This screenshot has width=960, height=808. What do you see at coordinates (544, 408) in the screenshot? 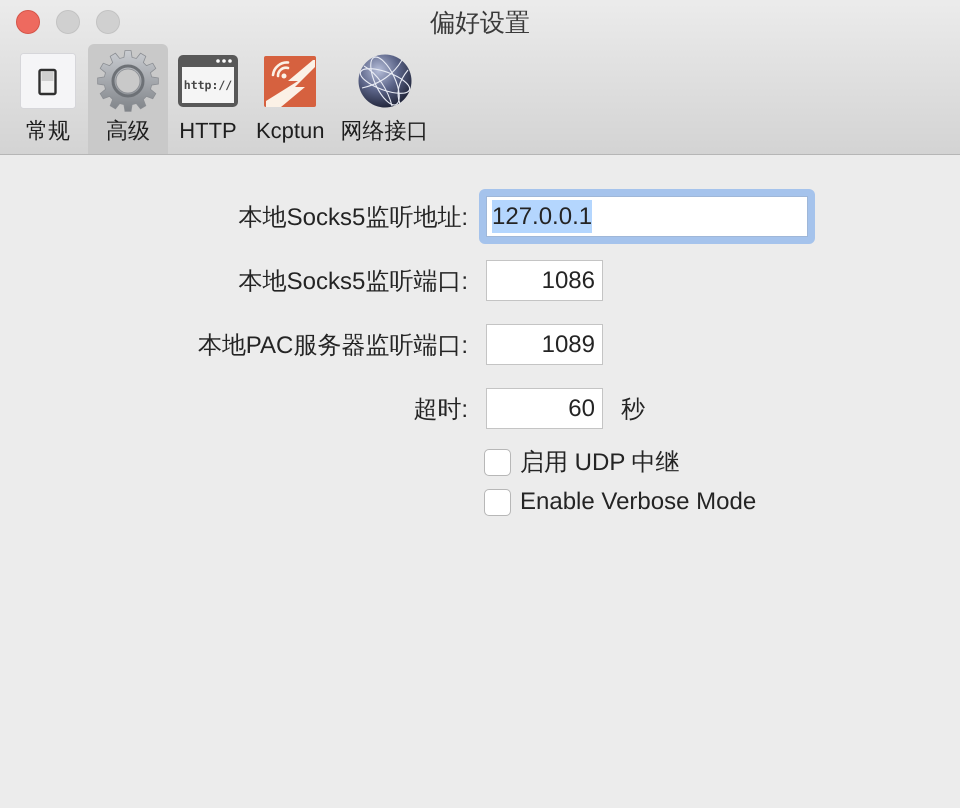
I see `input-field: 60` at bounding box center [544, 408].